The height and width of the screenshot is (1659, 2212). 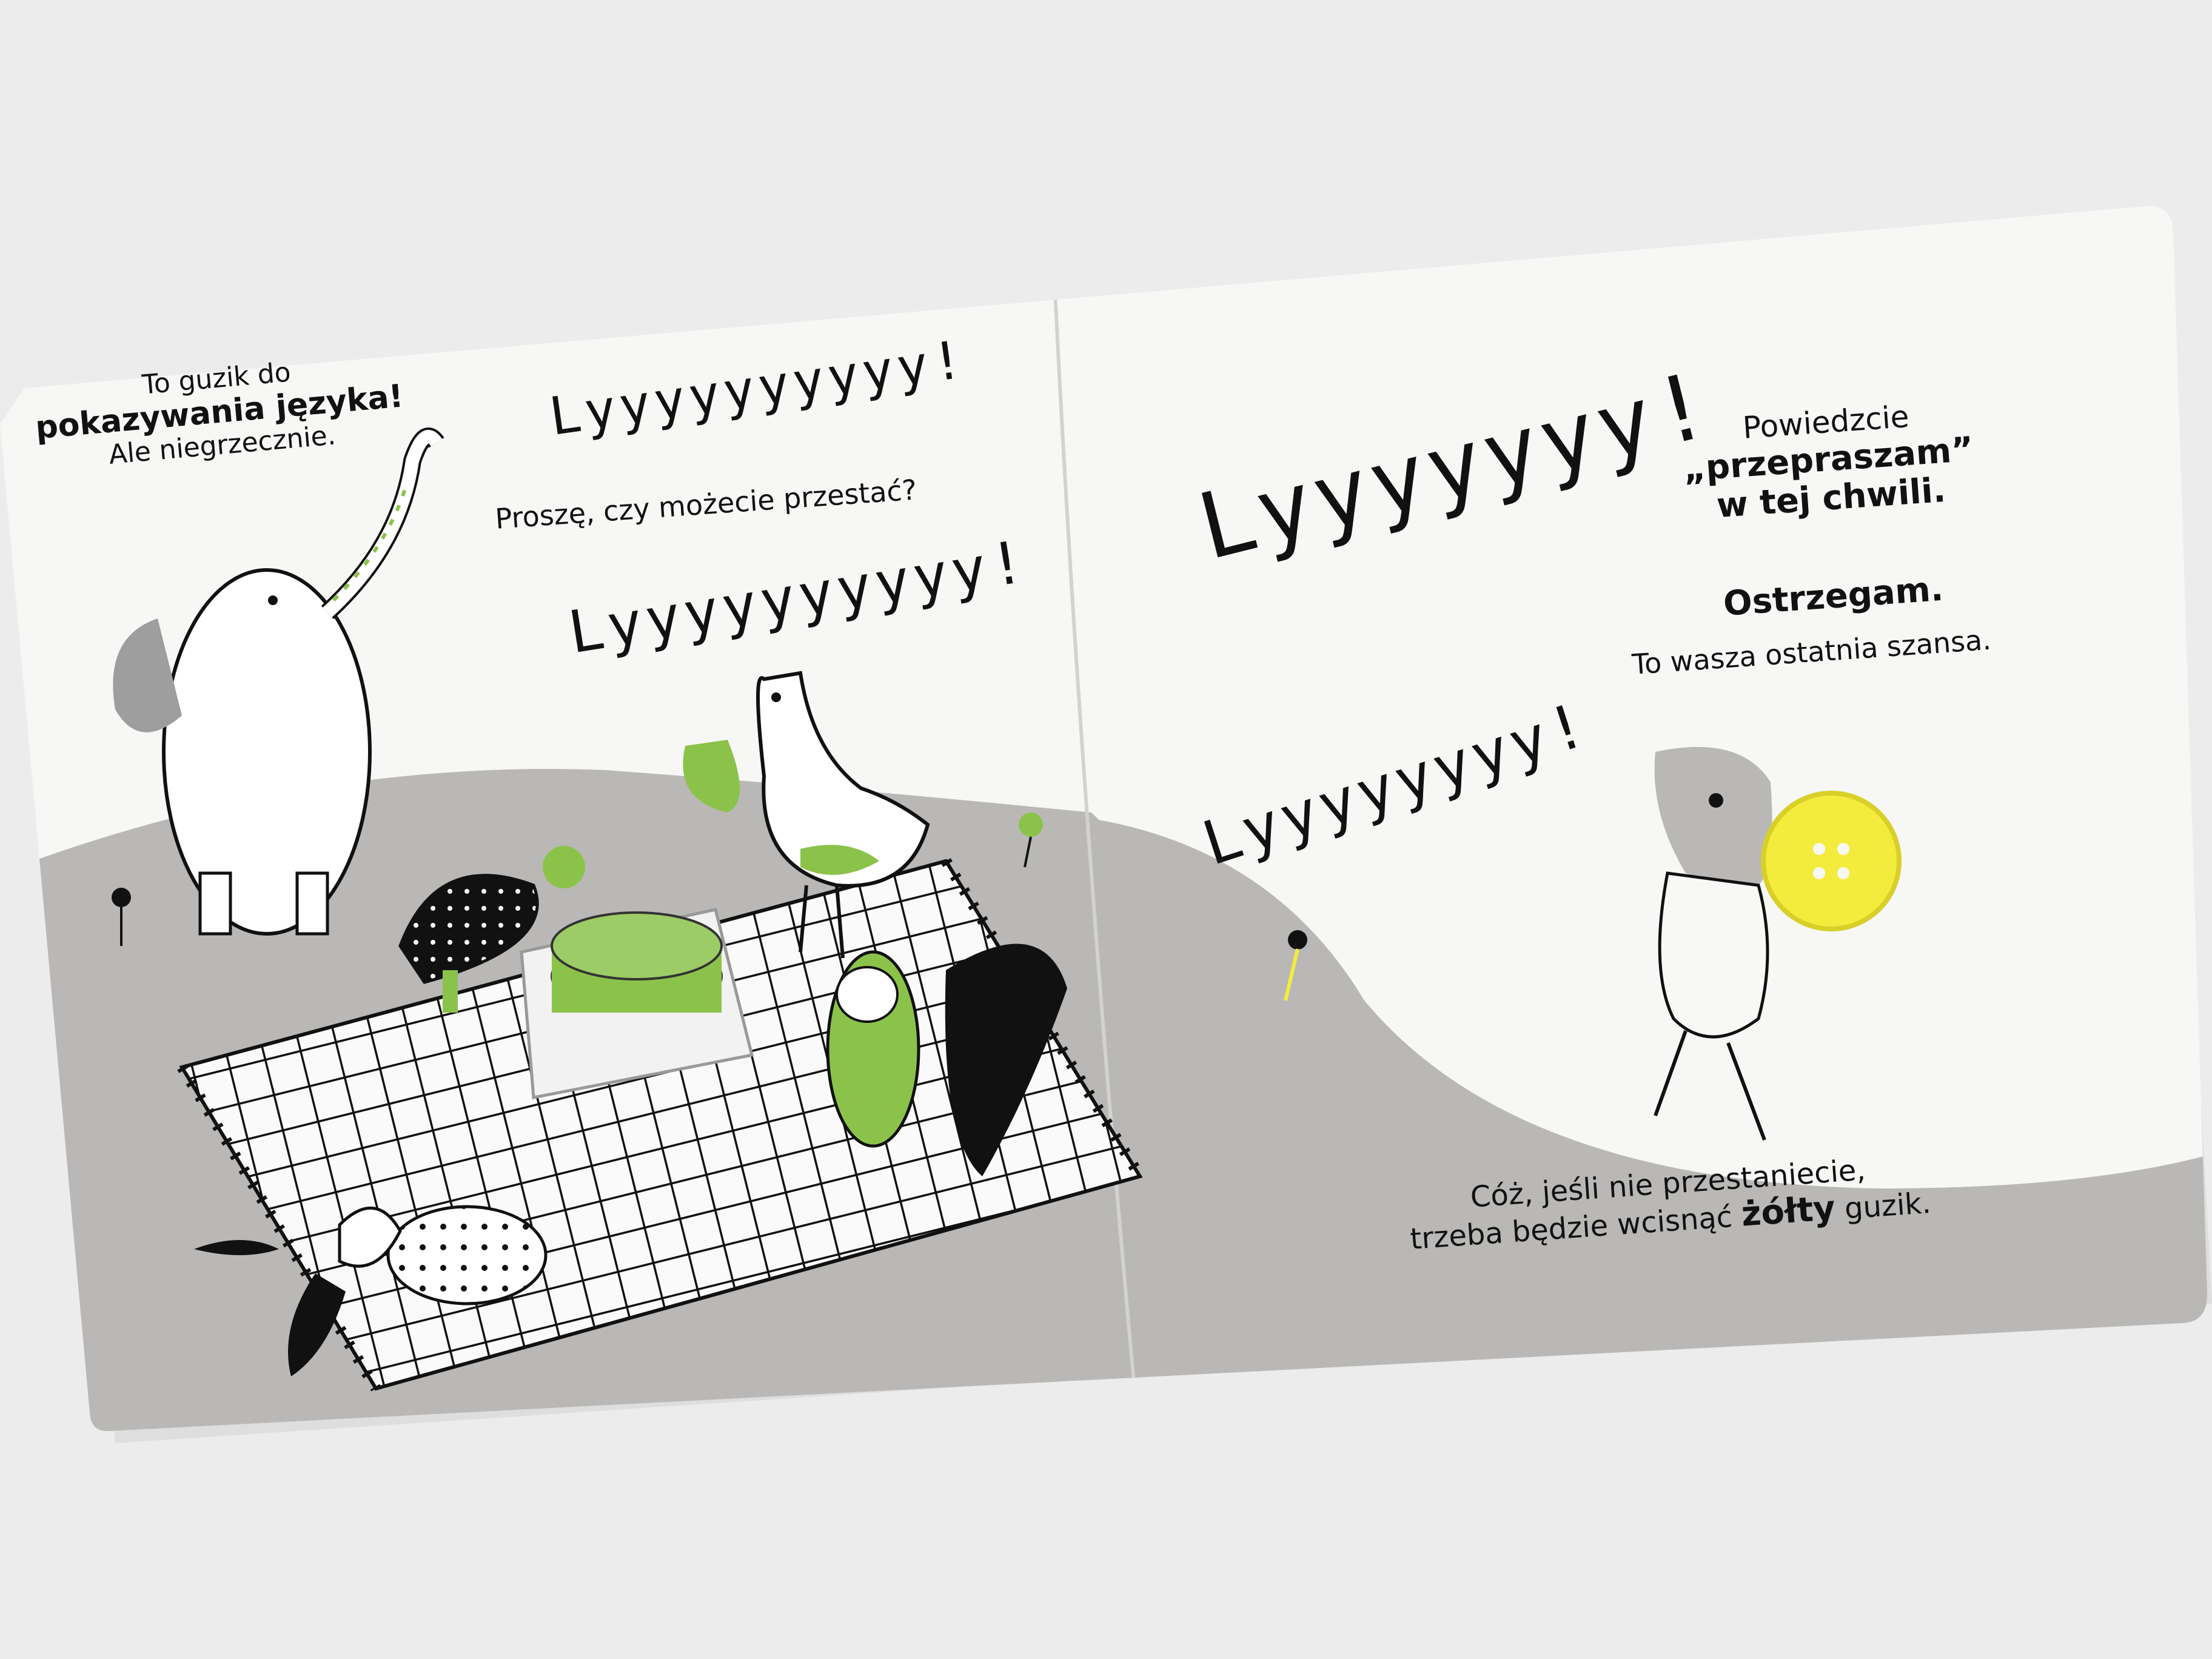 I want to click on footer-emphasis: żółty, so click(x=1788, y=1211).